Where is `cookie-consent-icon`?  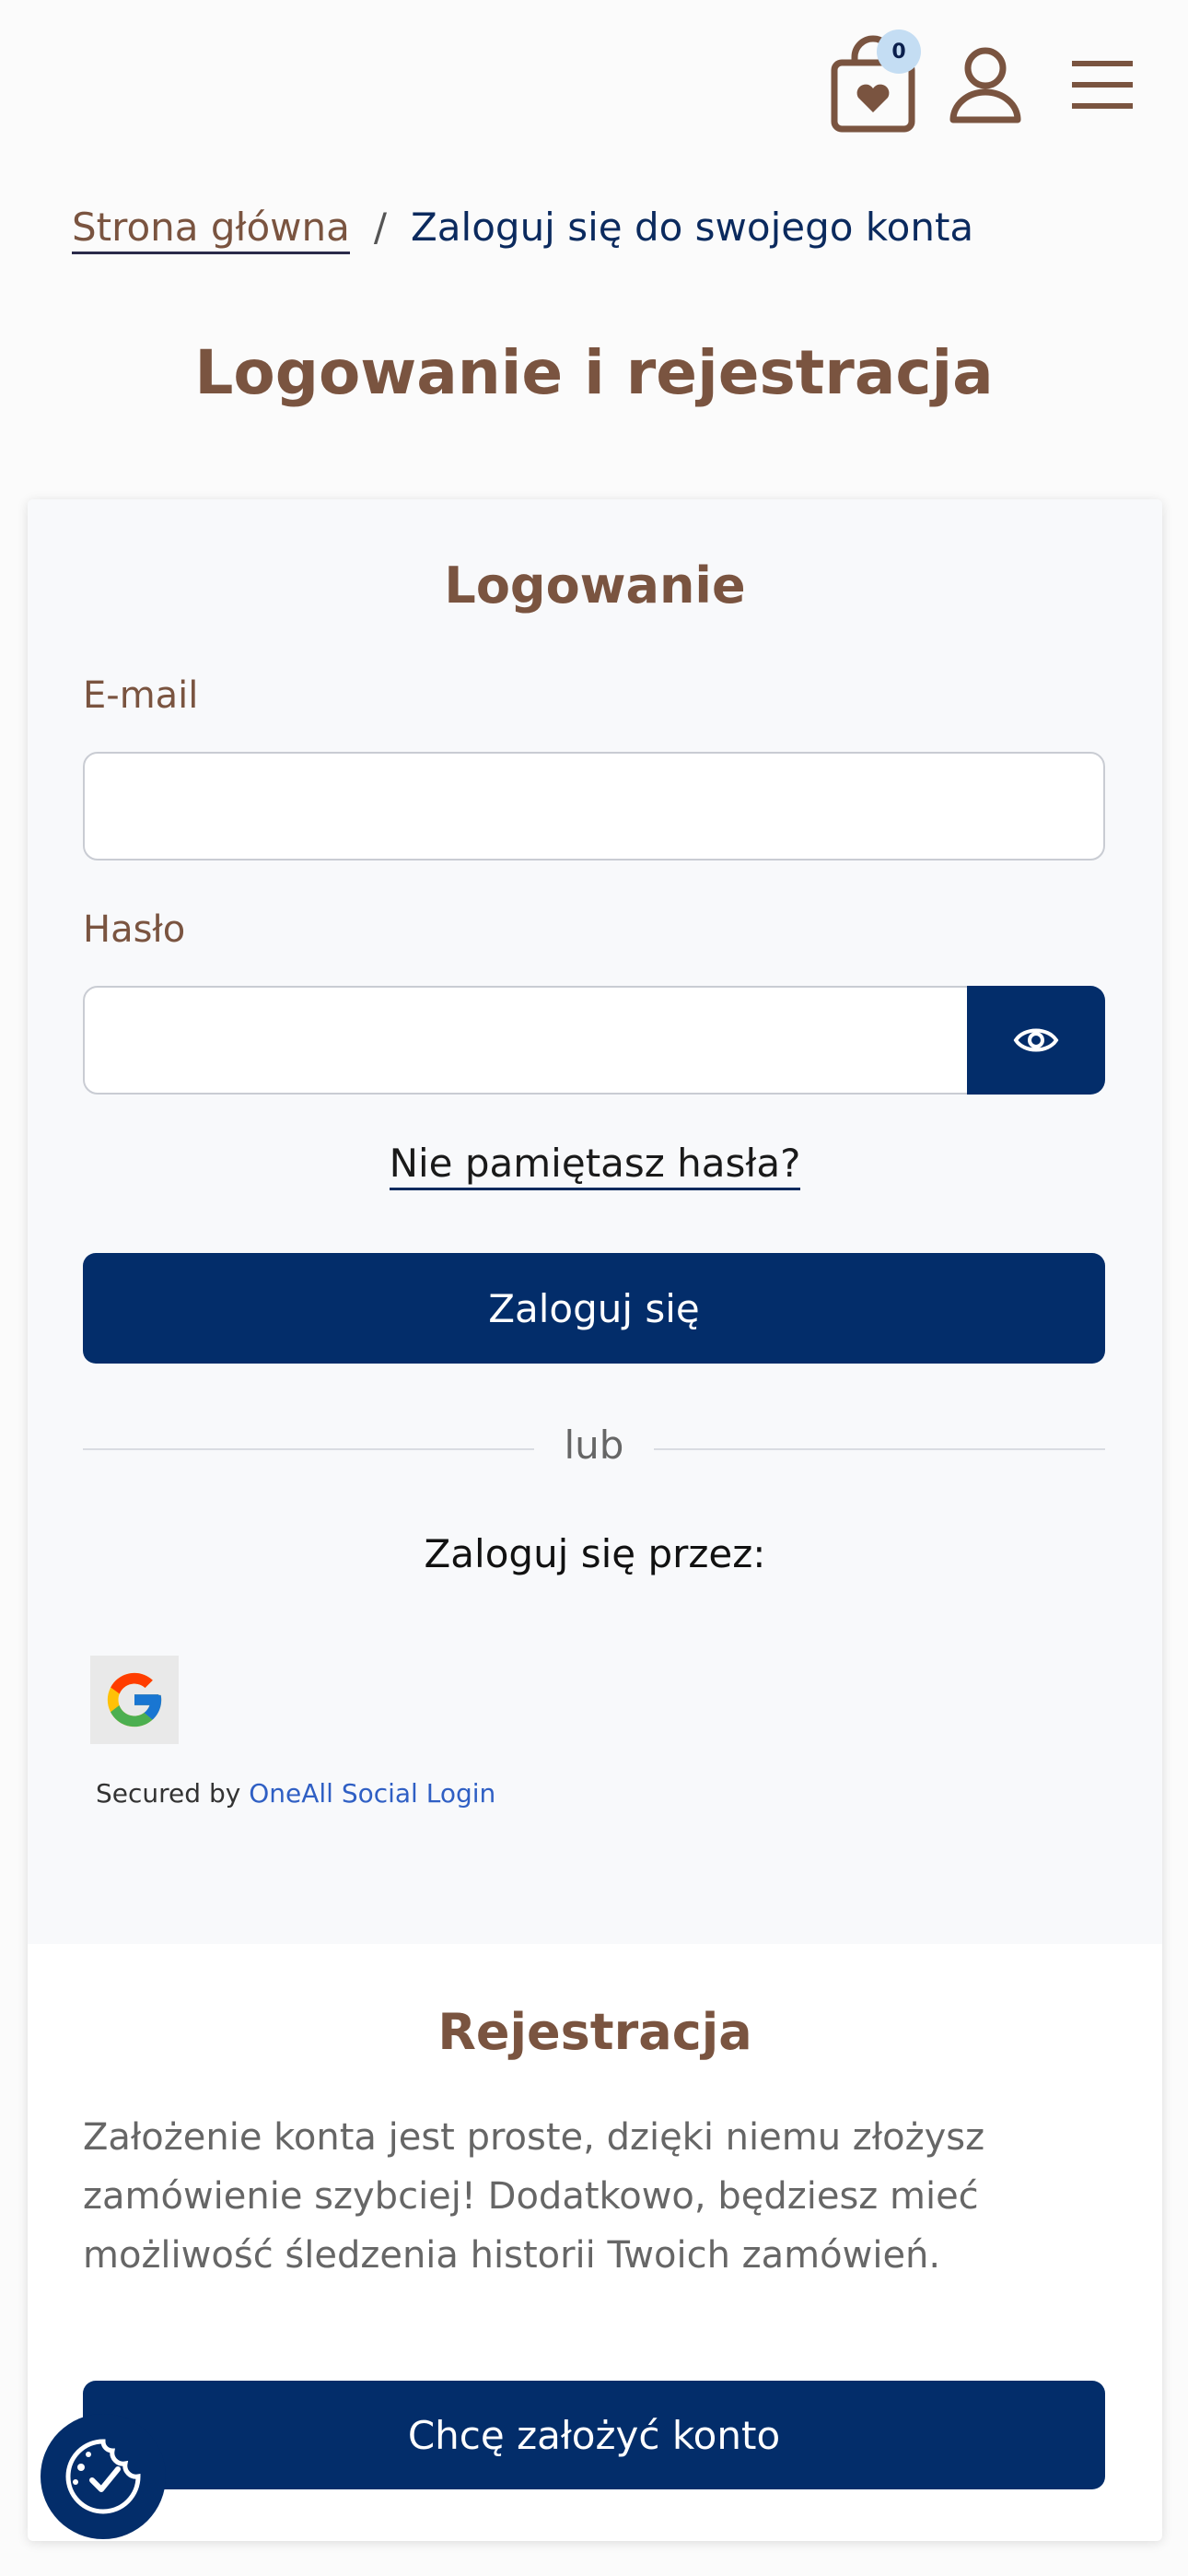 cookie-consent-icon is located at coordinates (103, 2476).